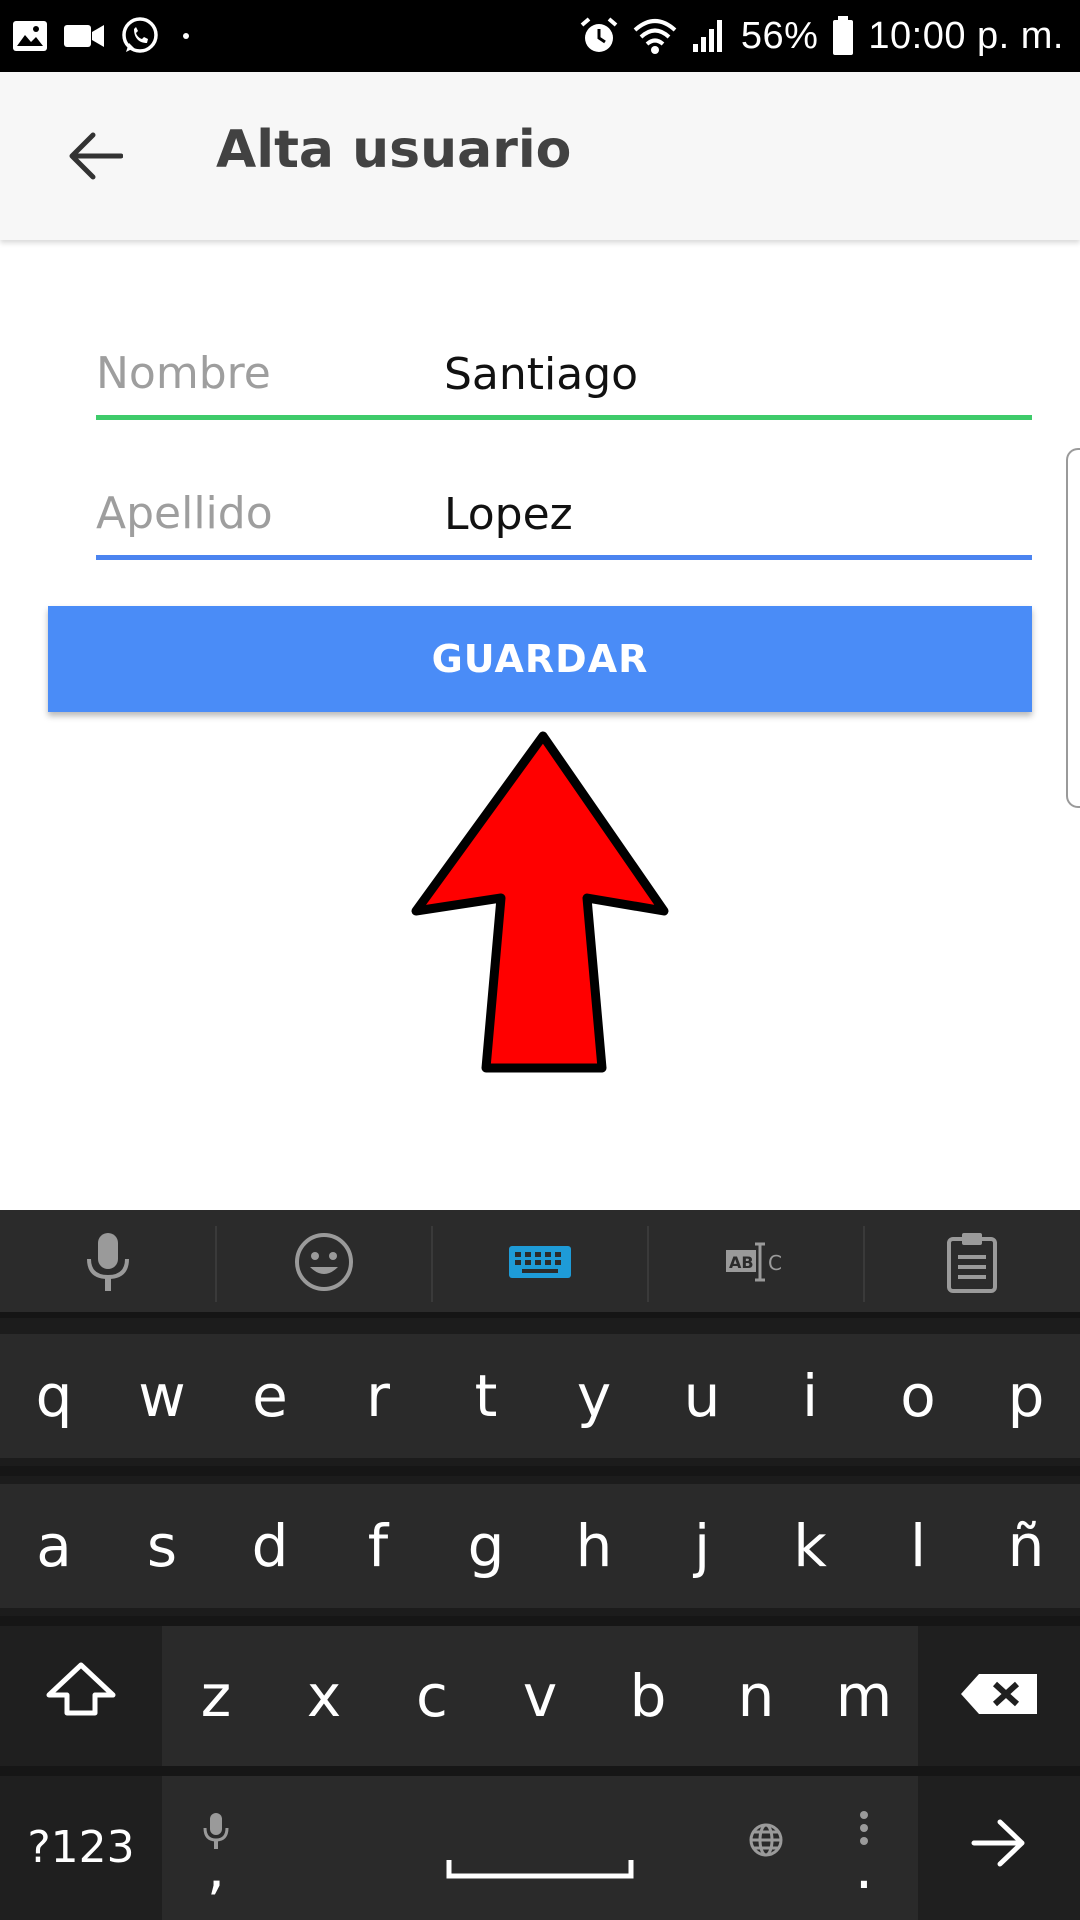 This screenshot has width=1080, height=1920. Describe the element at coordinates (766, 1838) in the screenshot. I see `globe-icon` at that location.